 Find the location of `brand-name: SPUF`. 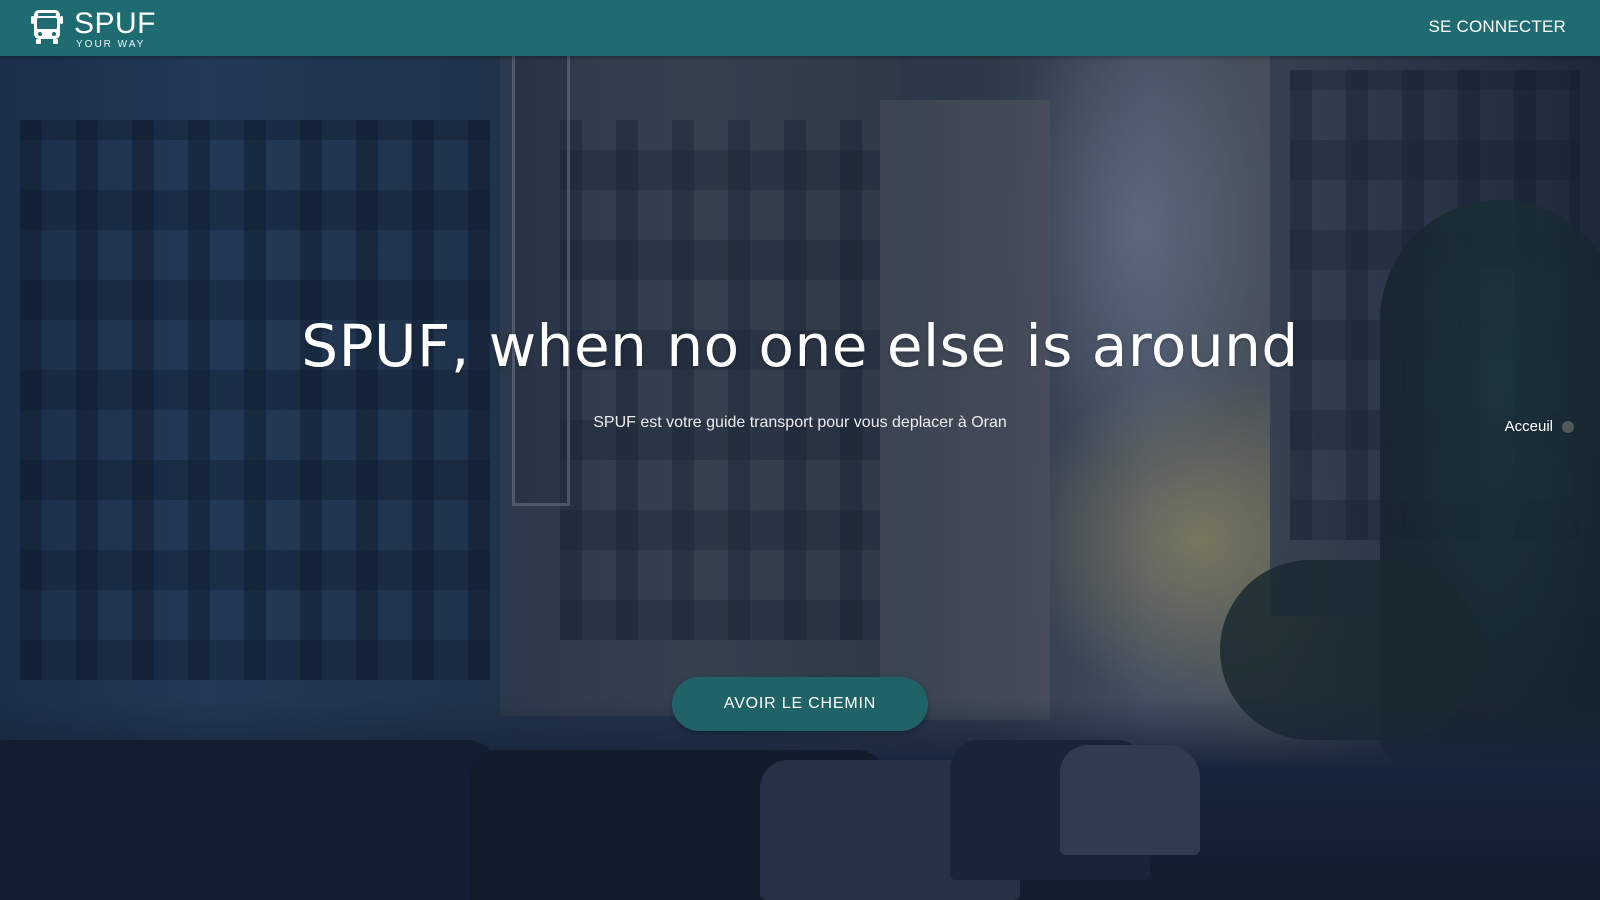

brand-name: SPUF is located at coordinates (115, 23).